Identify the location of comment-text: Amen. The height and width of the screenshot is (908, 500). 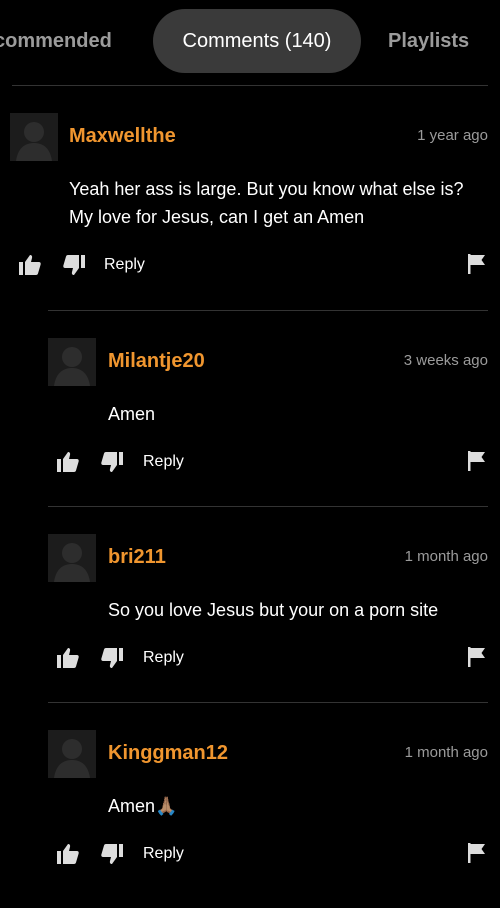
(132, 414).